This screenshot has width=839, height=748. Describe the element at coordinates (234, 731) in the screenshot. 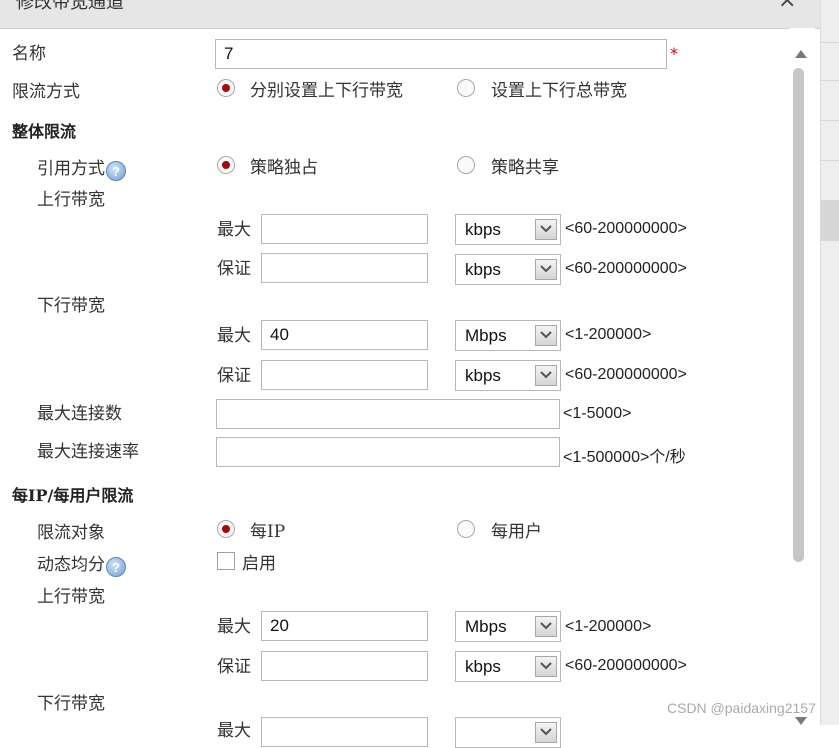

I see `per-user-downlink-max-label: 最大` at that location.